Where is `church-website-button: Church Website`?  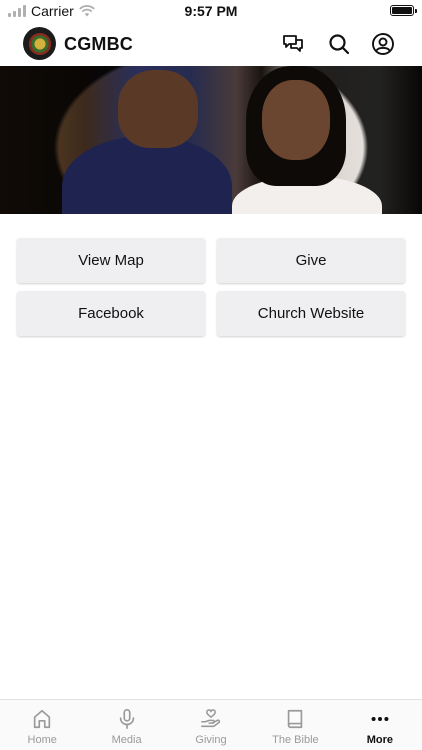
church-website-button: Church Website is located at coordinates (311, 313).